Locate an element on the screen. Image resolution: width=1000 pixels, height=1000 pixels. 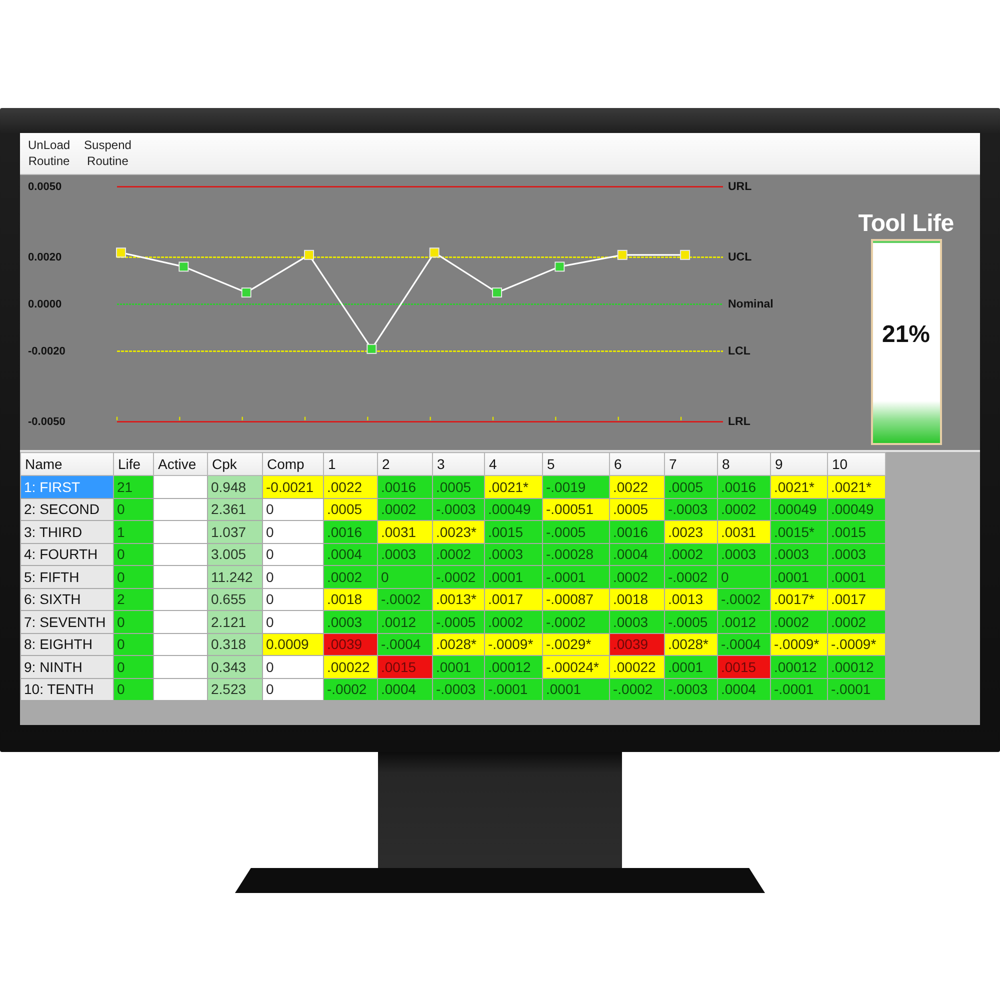
reference-line-label: LCL is located at coordinates (739, 351).